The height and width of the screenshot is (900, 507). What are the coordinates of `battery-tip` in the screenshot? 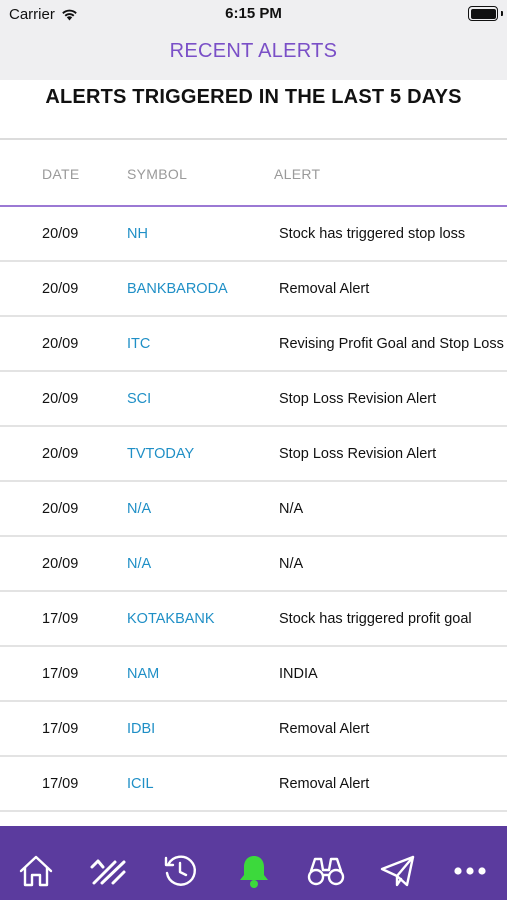 It's located at (502, 13).